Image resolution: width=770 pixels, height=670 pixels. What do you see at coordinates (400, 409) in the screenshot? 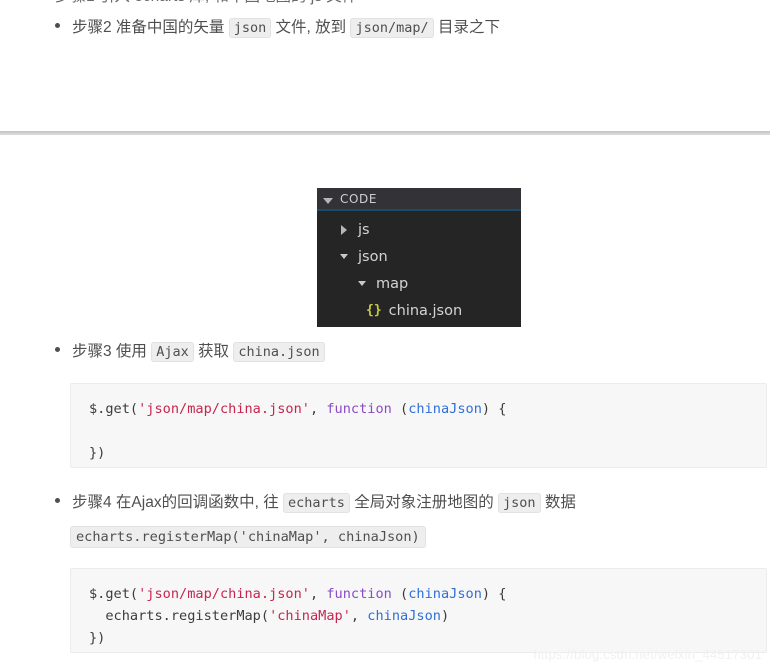
I see `code1-line1-paren-open: (` at bounding box center [400, 409].